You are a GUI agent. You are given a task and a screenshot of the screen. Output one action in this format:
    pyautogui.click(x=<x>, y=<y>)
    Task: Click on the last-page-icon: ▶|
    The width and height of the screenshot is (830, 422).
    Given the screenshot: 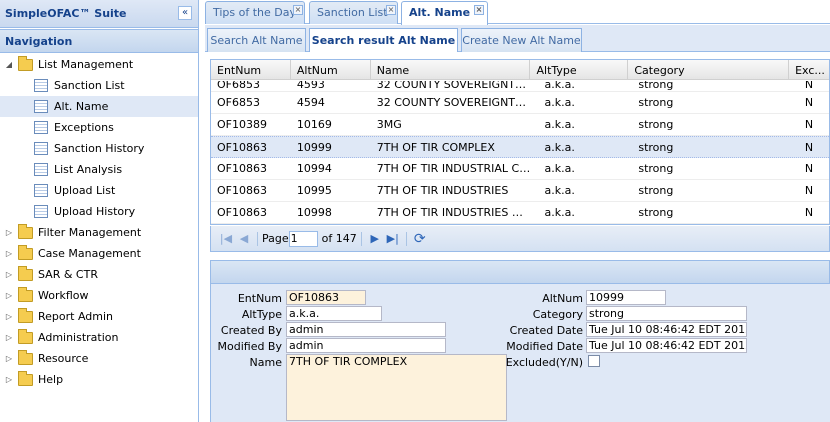 What is the action you would take?
    pyautogui.click(x=393, y=238)
    